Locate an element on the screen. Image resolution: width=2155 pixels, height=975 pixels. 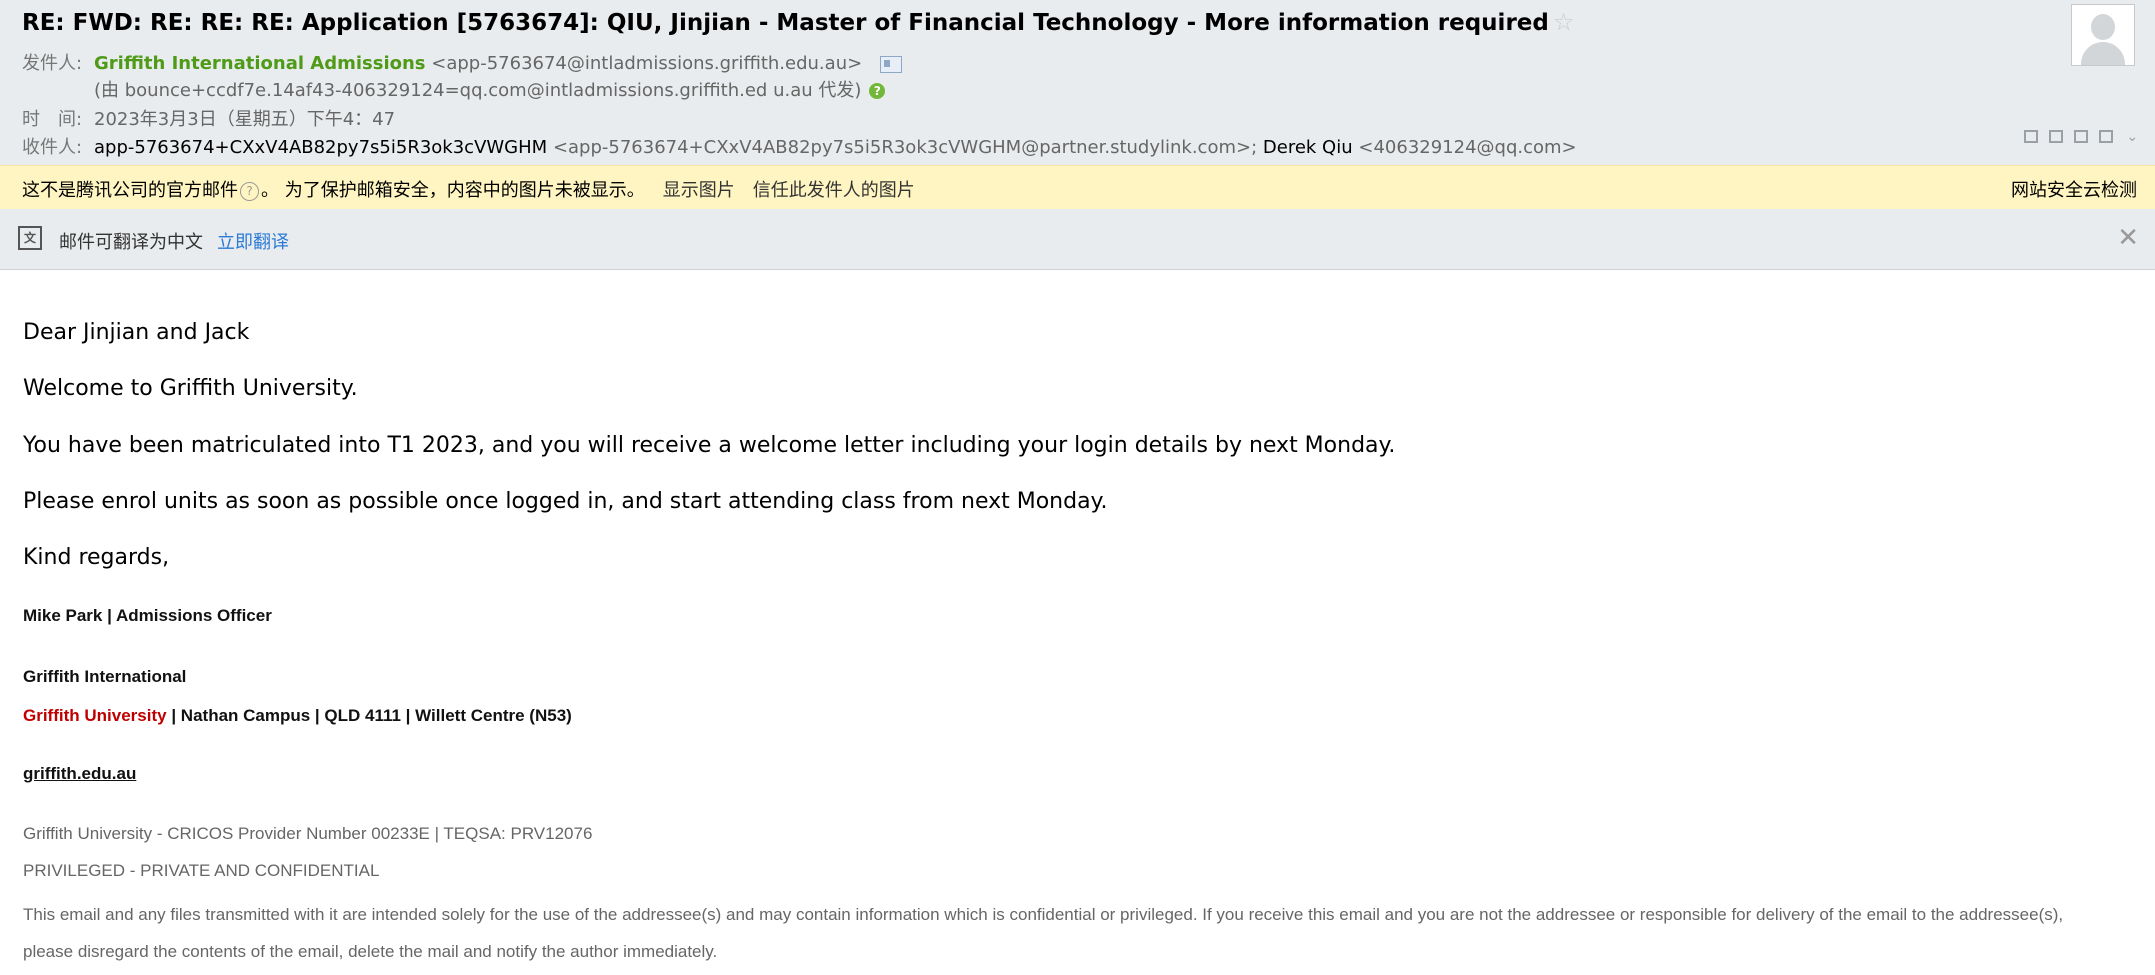
expand-icon is located at coordinates (2056, 136).